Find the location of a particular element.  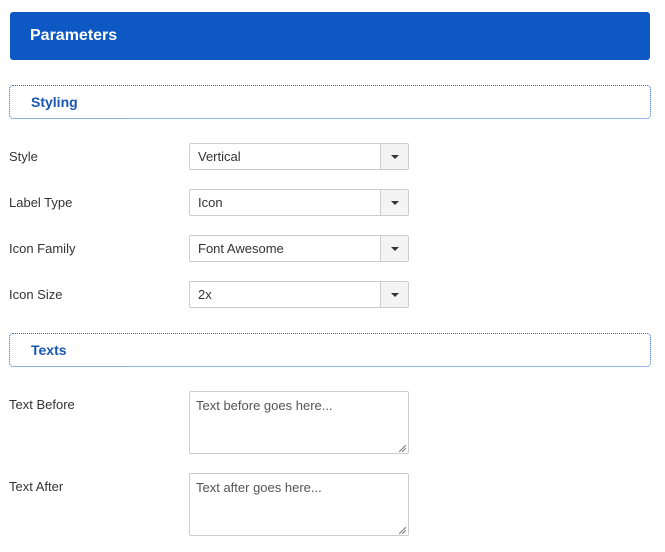

section-styling-title: Styling is located at coordinates (54, 102).